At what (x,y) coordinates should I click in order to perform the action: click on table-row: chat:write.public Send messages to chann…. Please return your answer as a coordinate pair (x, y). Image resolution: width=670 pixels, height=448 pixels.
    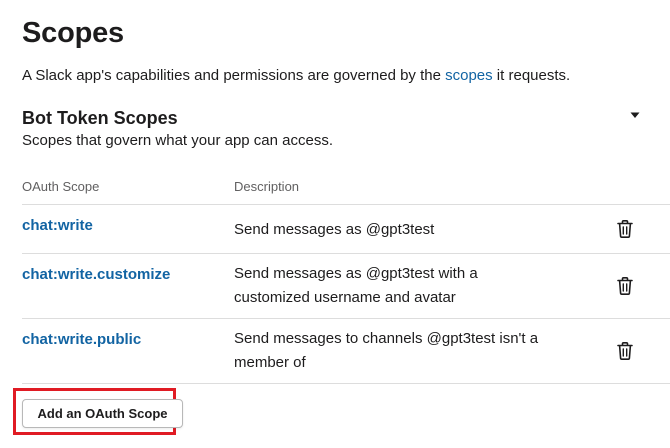
    Looking at the image, I should click on (346, 350).